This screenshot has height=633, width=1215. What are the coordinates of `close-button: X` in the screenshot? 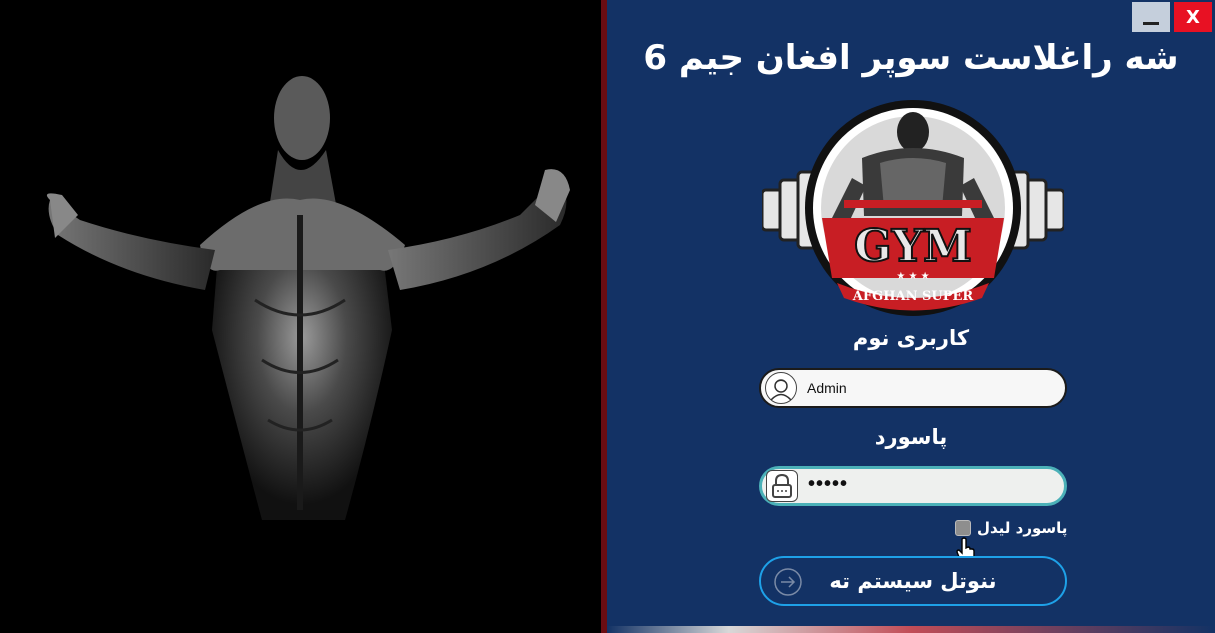 It's located at (1193, 17).